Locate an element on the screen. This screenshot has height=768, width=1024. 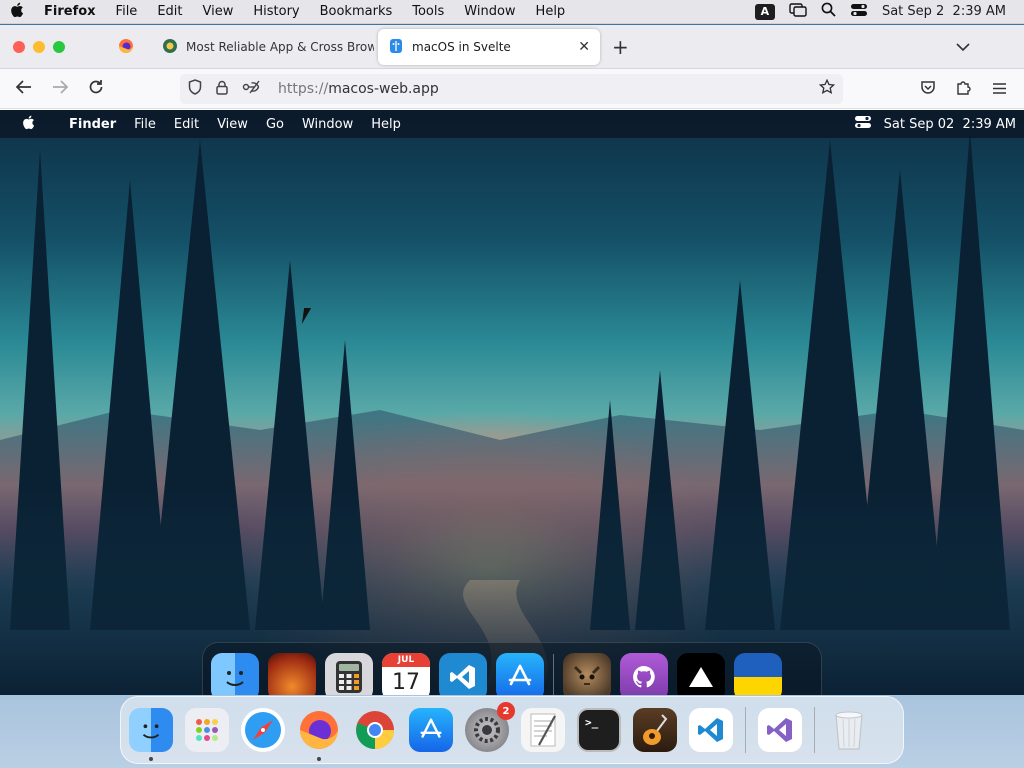
inner-app-name: Finder is located at coordinates (92, 124).